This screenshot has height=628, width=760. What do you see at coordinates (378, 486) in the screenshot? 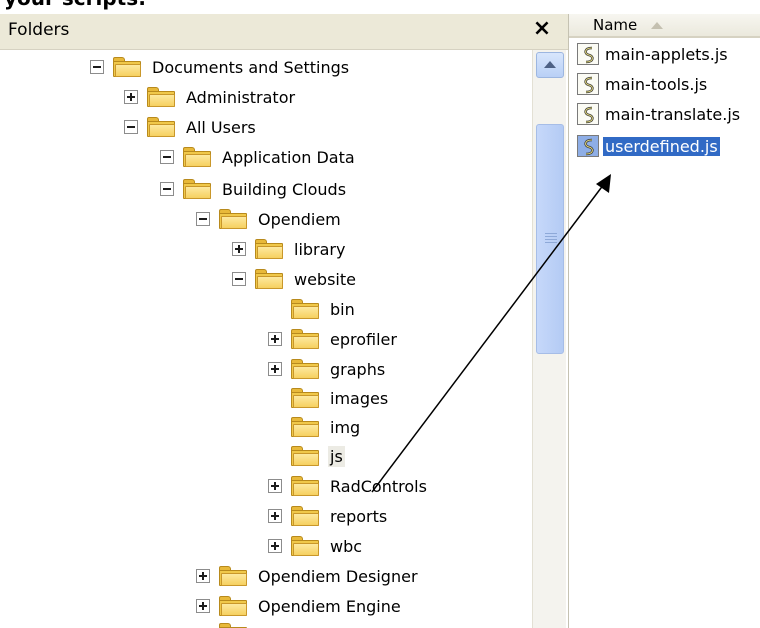
I see `tree-item-label: RadControls` at bounding box center [378, 486].